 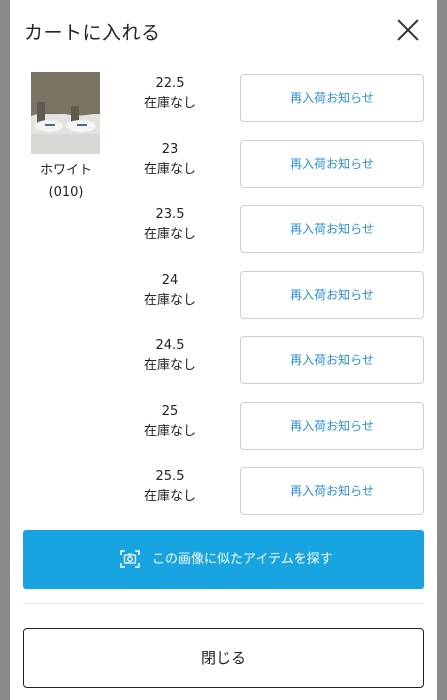 I want to click on size-row: 24 在庫なし 再入荷お知らせ, so click(x=275, y=295).